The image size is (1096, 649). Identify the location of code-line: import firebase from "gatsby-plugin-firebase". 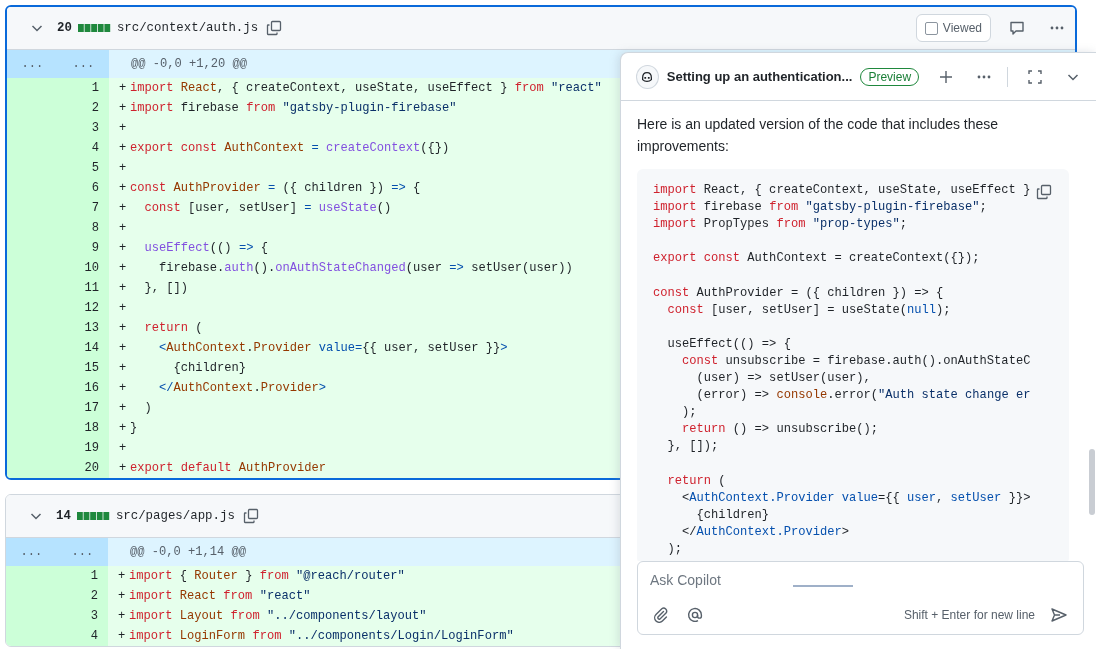
(293, 108).